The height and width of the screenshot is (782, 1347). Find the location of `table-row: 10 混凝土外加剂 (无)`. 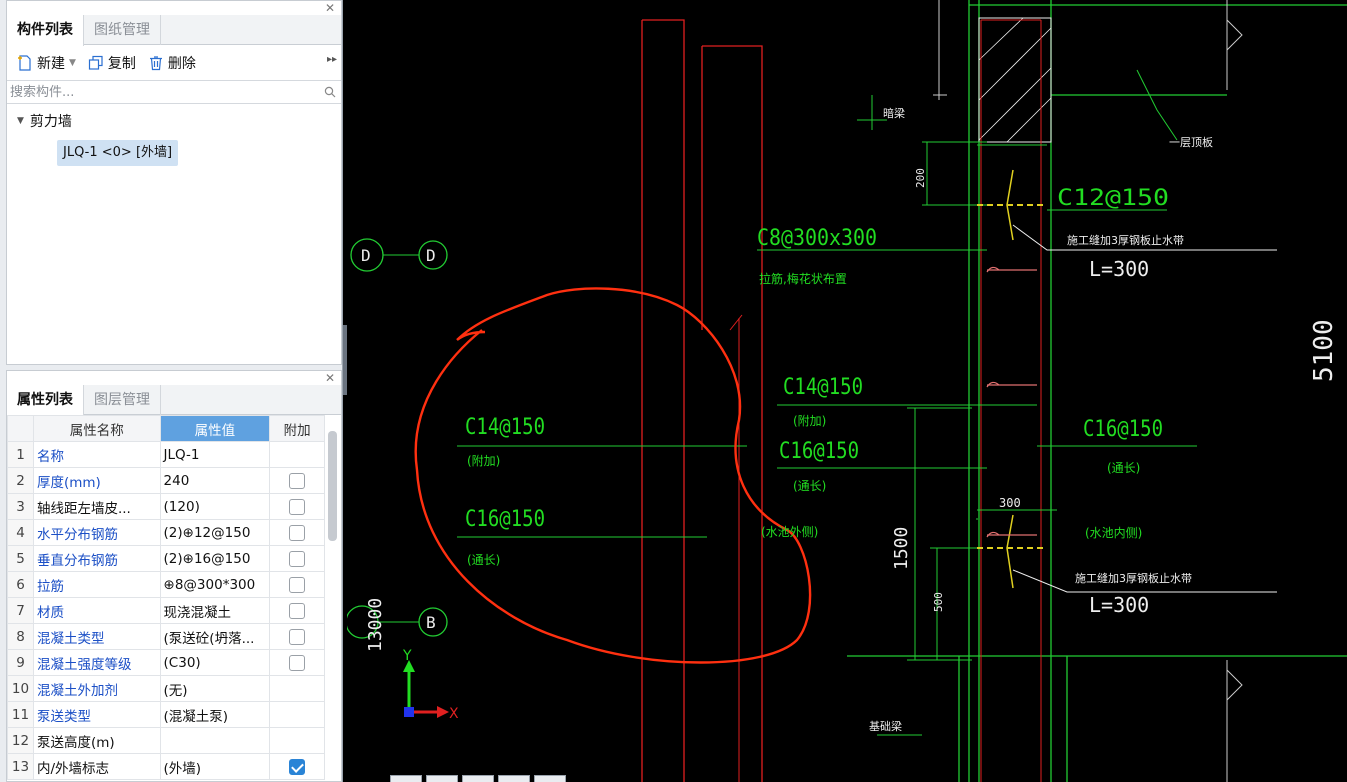

table-row: 10 混凝土外加剂 (无) is located at coordinates (166, 688).